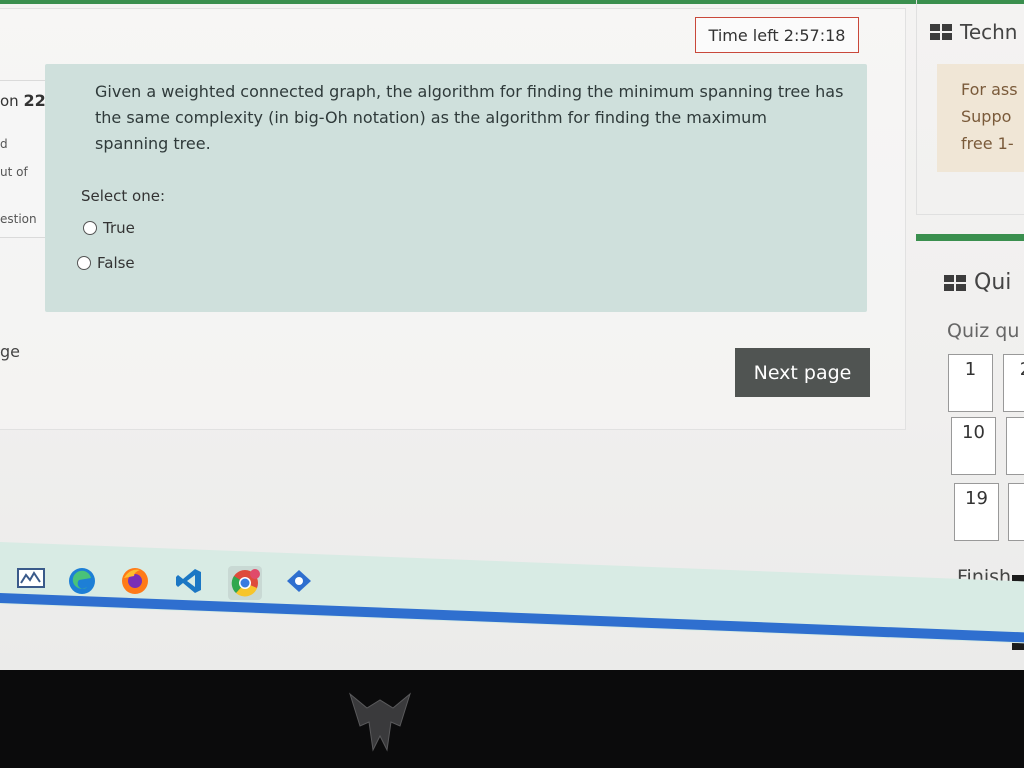 The height and width of the screenshot is (768, 1024). Describe the element at coordinates (4, 144) in the screenshot. I see `question-status: d` at that location.